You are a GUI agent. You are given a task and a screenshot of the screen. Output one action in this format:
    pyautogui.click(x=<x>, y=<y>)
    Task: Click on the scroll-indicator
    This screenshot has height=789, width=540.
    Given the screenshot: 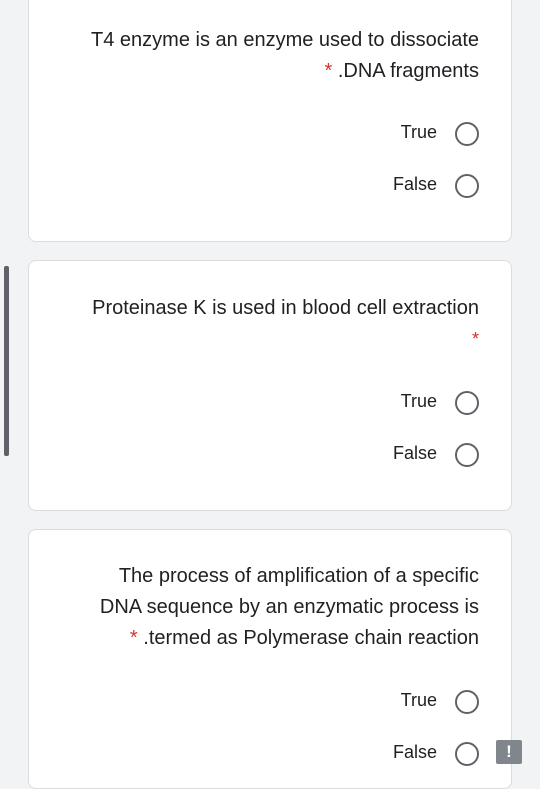 What is the action you would take?
    pyautogui.click(x=6, y=361)
    